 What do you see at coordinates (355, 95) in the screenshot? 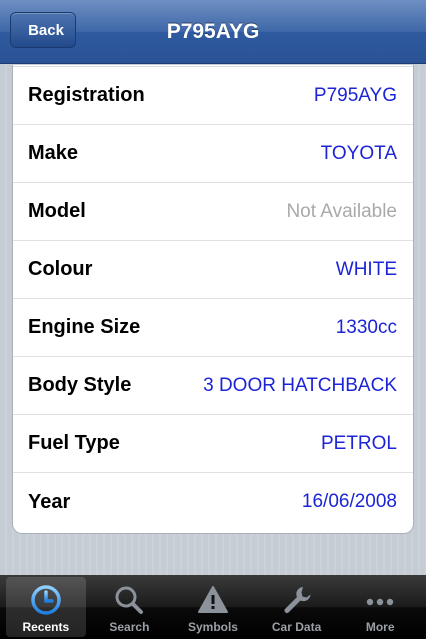
I see `row-value: P795AYG` at bounding box center [355, 95].